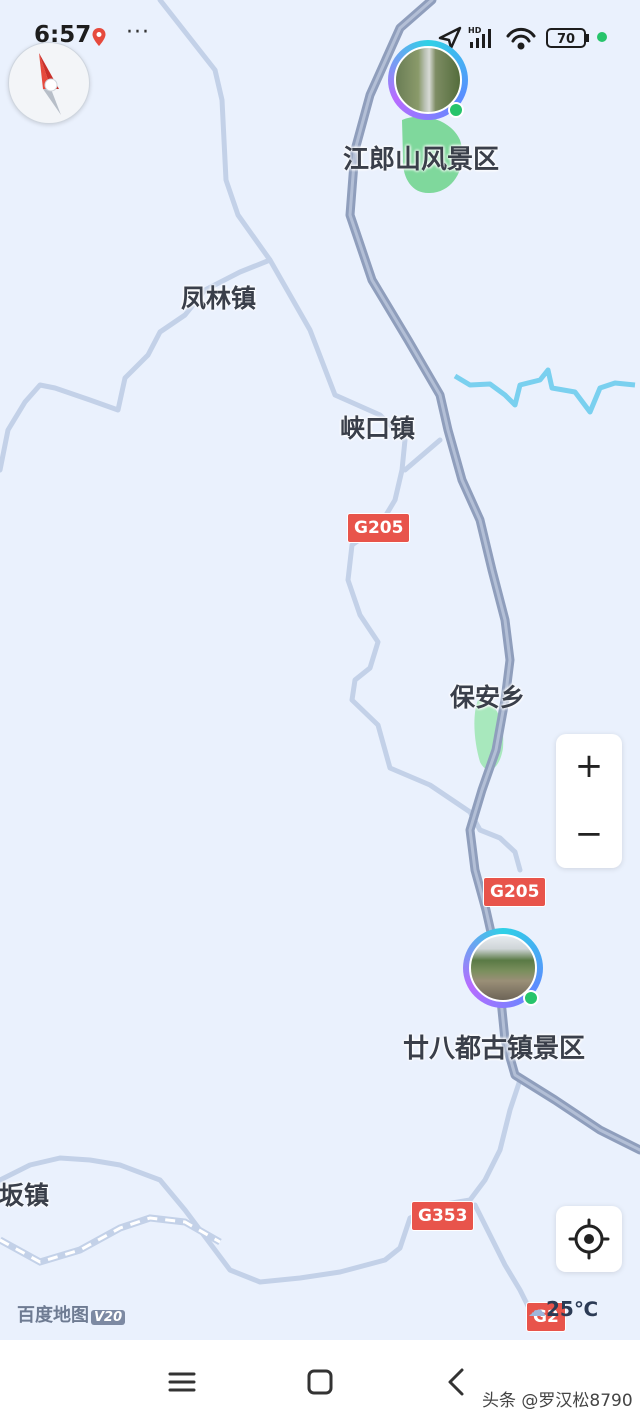  I want to click on system-nav-bar: 头条 @罗汉松8790, so click(320, 1381).